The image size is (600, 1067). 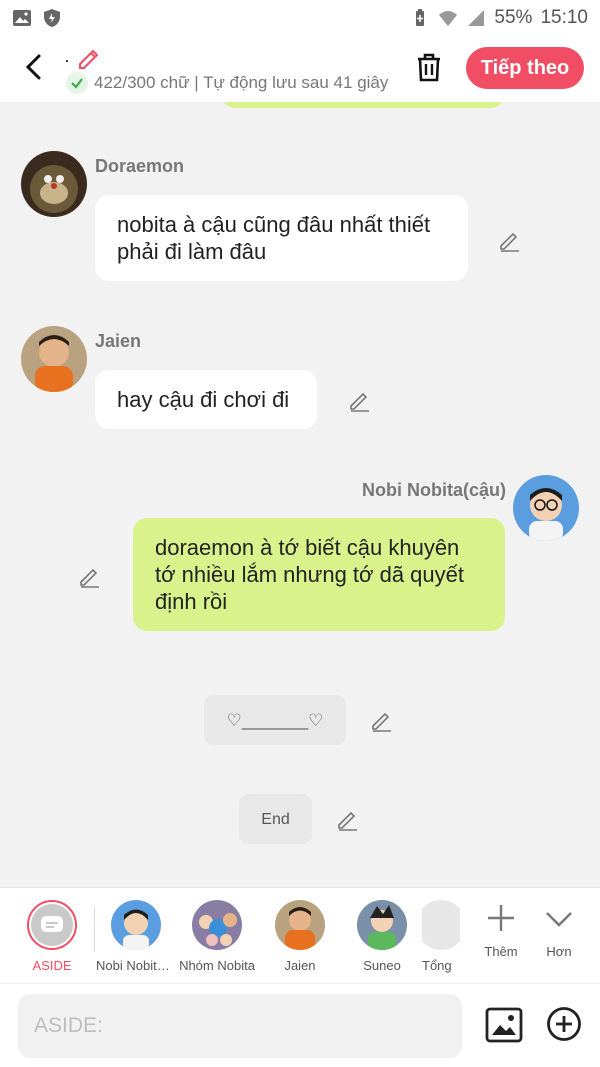 I want to click on chevron-down-icon, so click(x=559, y=919).